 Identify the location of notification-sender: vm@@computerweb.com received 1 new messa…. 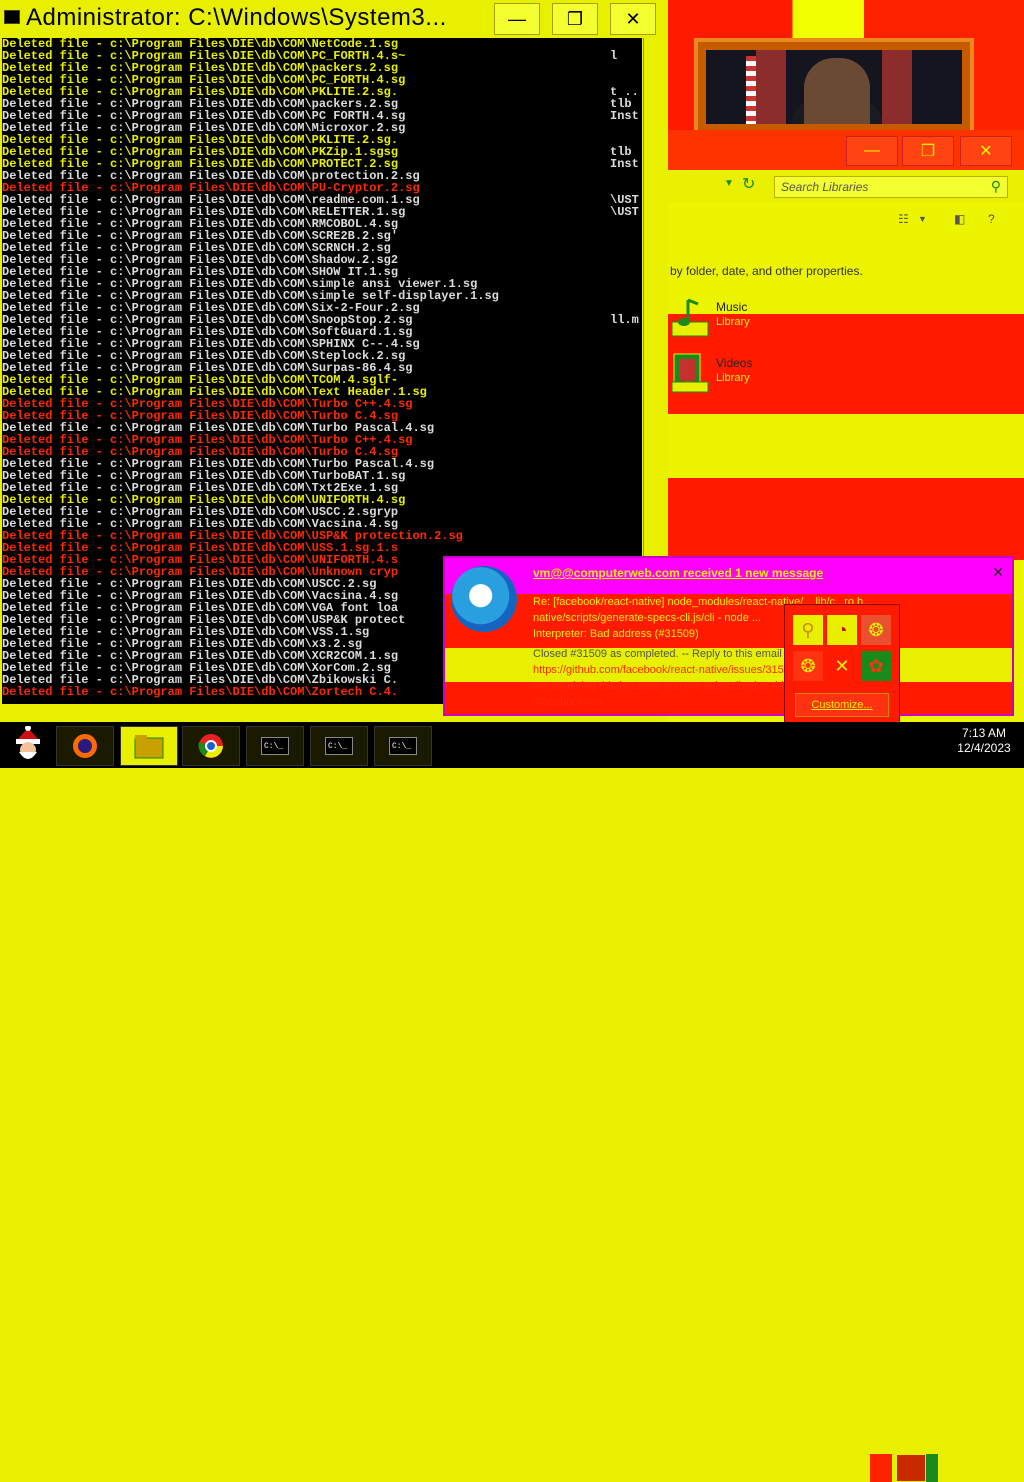
(678, 573).